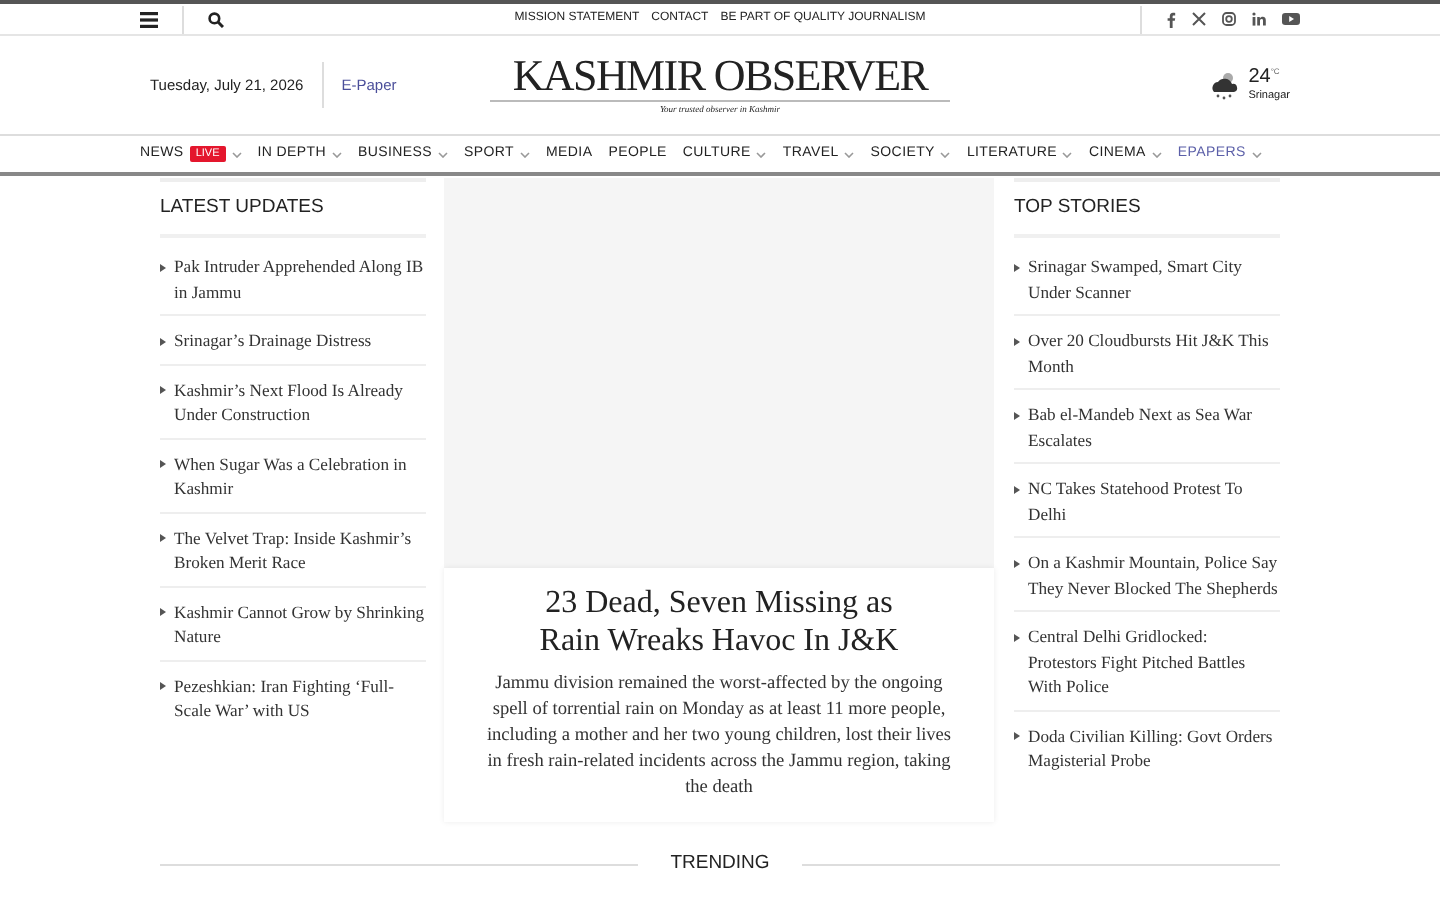 The height and width of the screenshot is (900, 1440). I want to click on summary-text: Jammu division remained the worst-affected by the ongoing spell of torrential rain on Monday as at least 11 more people, including a mother and her two young children, lost their lives in fresh rain-related incidents across the Jammu region, taking the death, so click(719, 737).